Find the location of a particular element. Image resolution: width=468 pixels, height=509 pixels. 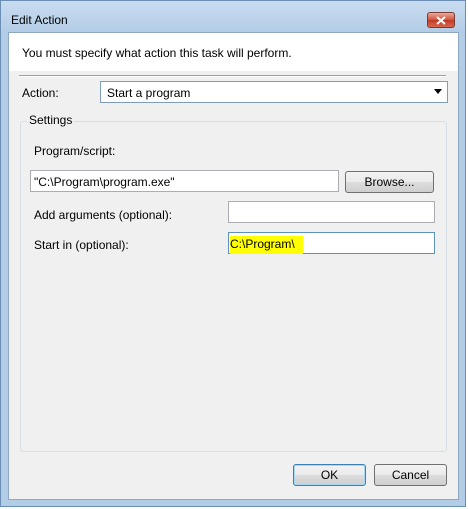

start-in-input: C:\Program\ is located at coordinates (331, 243).